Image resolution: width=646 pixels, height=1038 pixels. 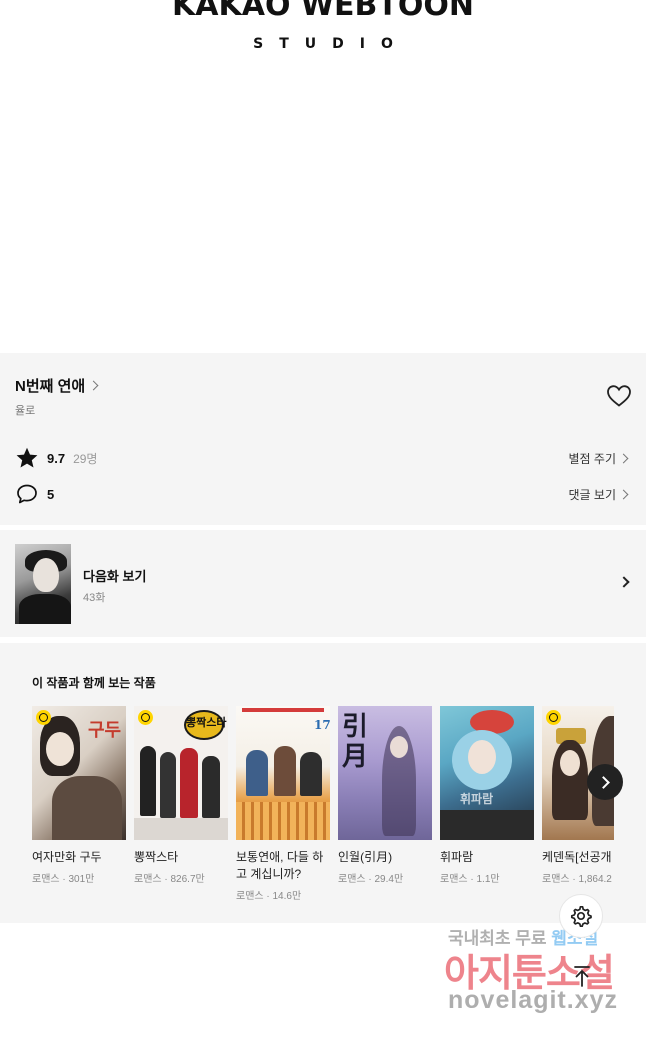 I want to click on rating-value: 9.7, so click(x=56, y=458).